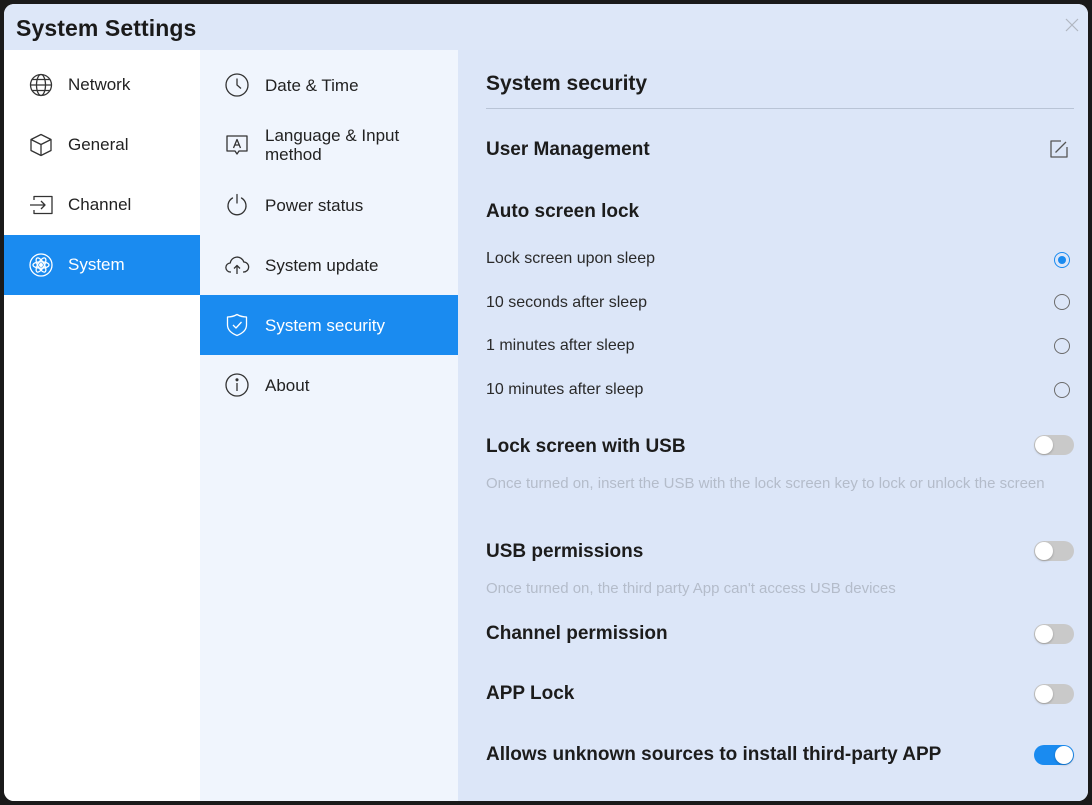  What do you see at coordinates (41, 85) in the screenshot?
I see `globe-icon` at bounding box center [41, 85].